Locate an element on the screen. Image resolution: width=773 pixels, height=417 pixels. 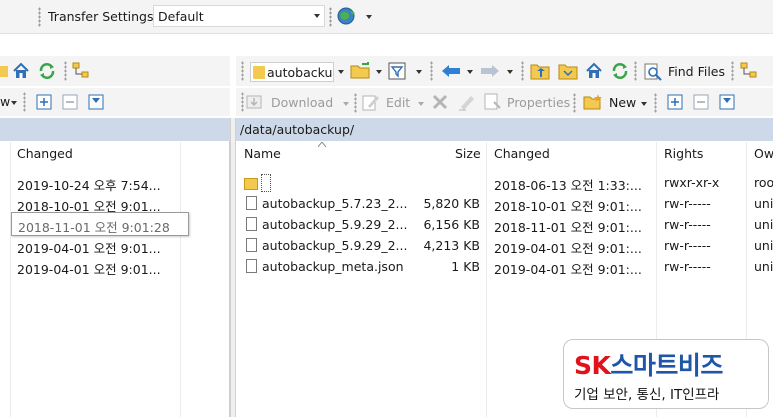
download-icon is located at coordinates (256, 102).